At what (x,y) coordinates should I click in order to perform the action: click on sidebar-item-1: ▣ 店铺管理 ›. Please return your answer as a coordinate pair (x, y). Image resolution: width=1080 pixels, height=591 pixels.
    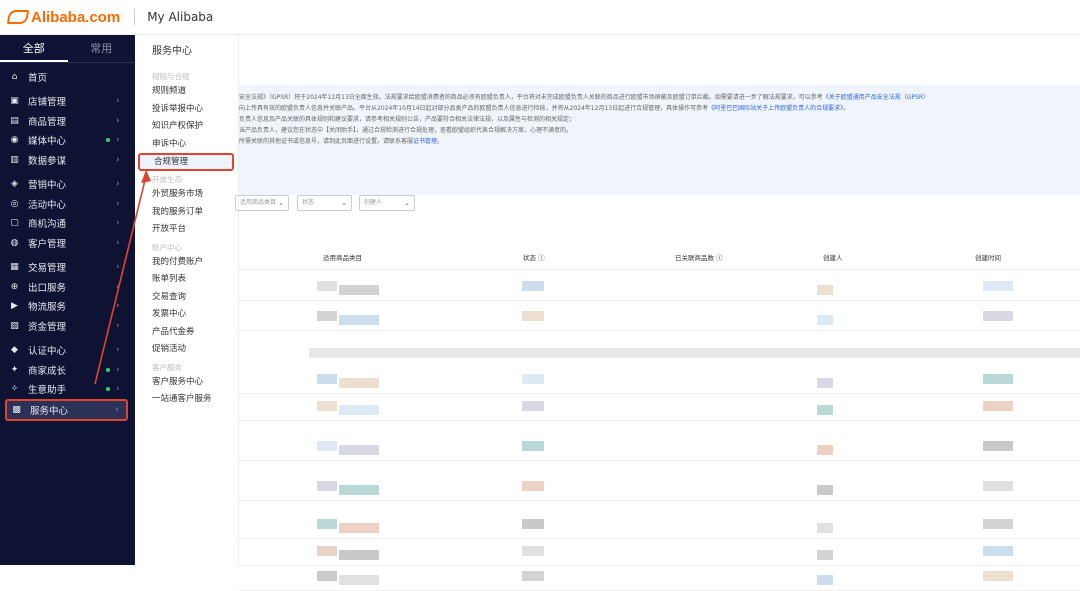
    Looking at the image, I should click on (67, 102).